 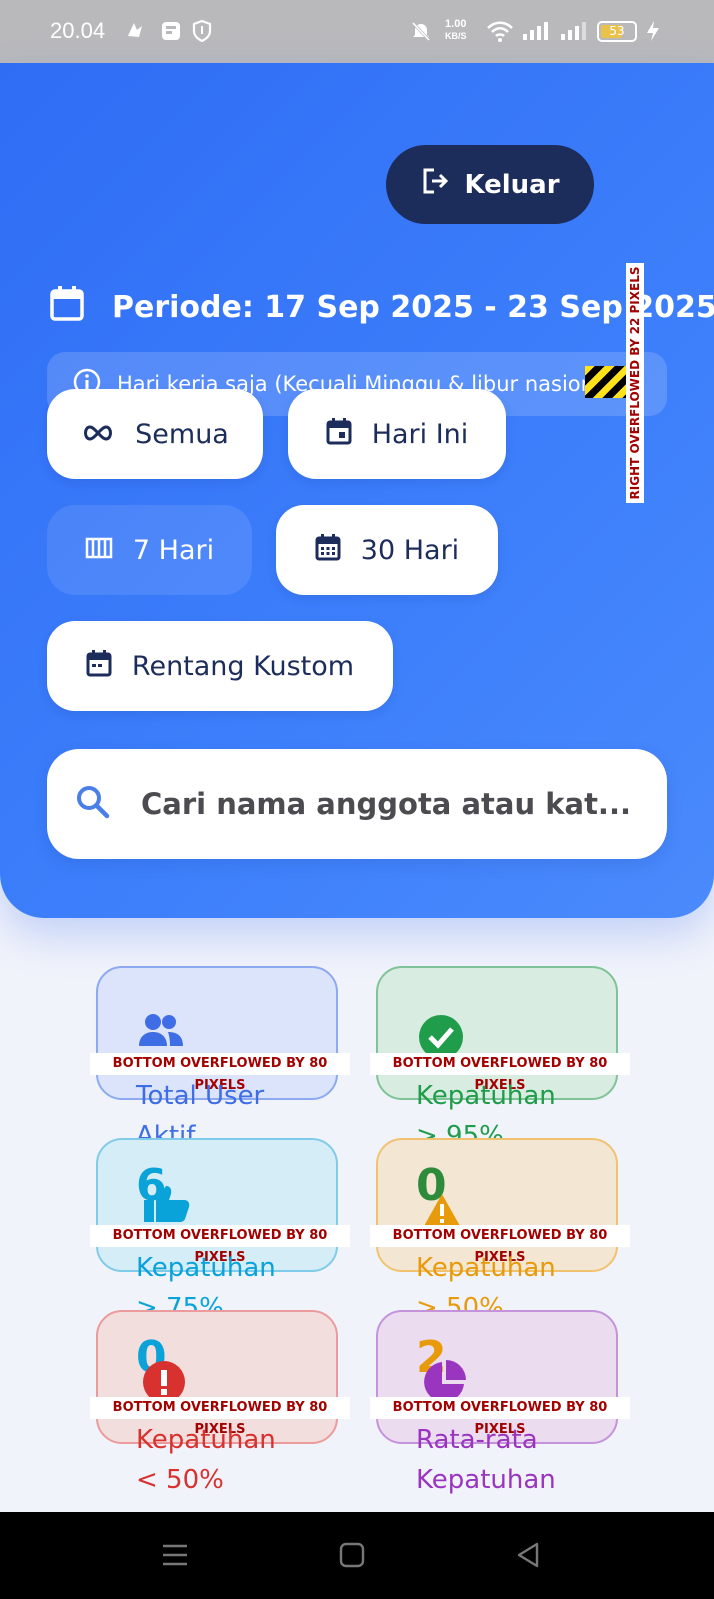 I want to click on period-display: Periode: 17 Sep 2025 - 23 Sep 2025, so click(x=382, y=307).